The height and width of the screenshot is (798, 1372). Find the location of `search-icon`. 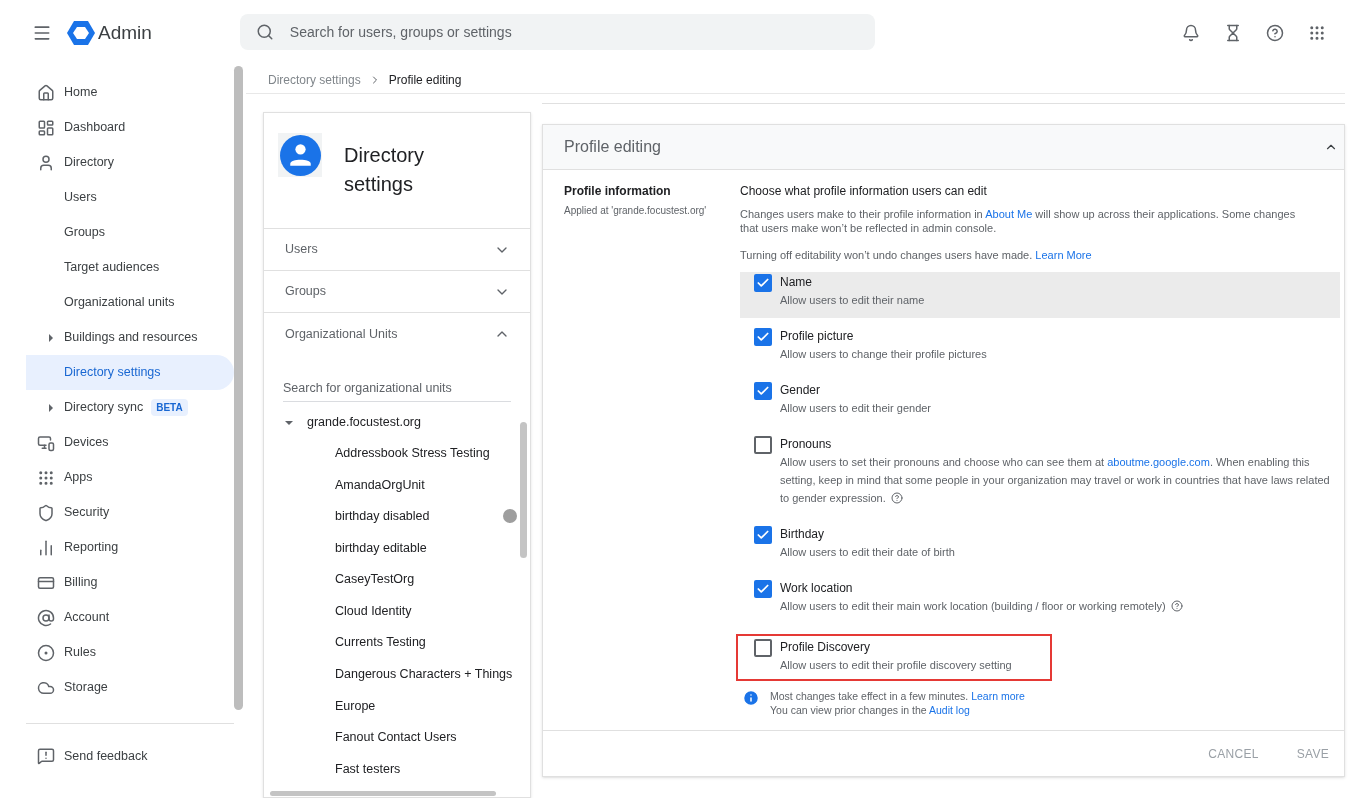

search-icon is located at coordinates (264, 32).